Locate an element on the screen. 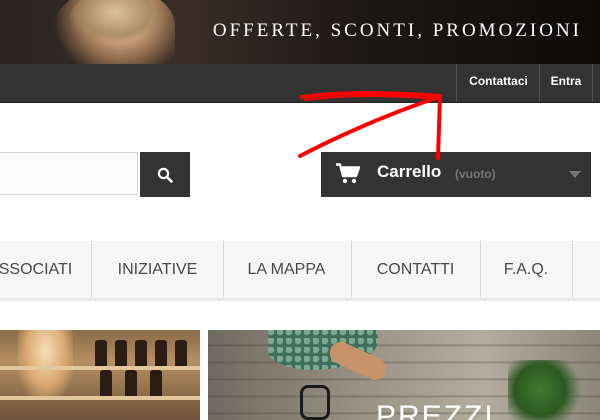  login-link: Entra is located at coordinates (566, 83).